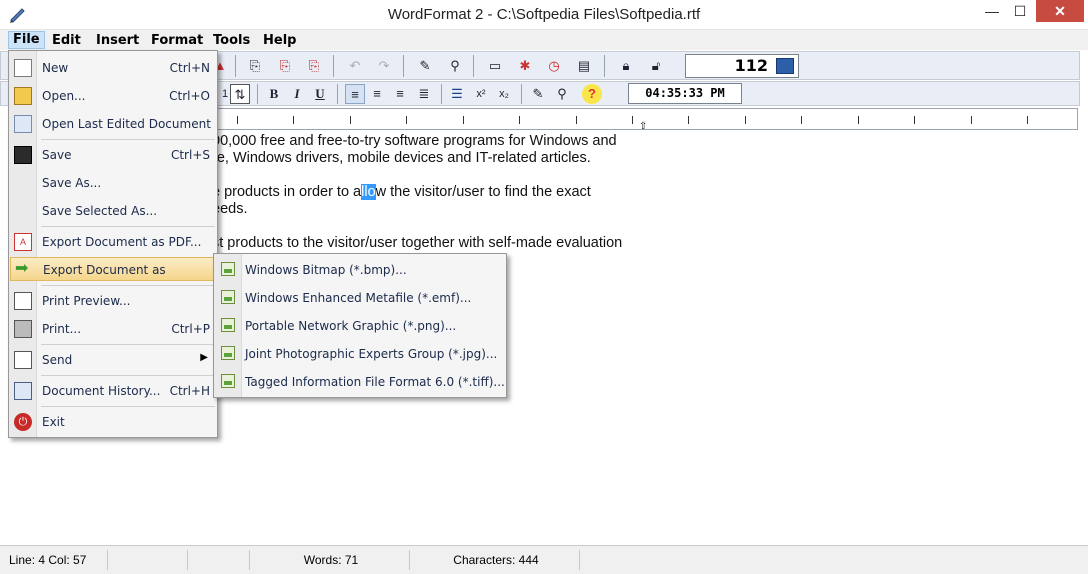  What do you see at coordinates (22, 268) in the screenshot?
I see `green-arrow-icon: ➡` at bounding box center [22, 268].